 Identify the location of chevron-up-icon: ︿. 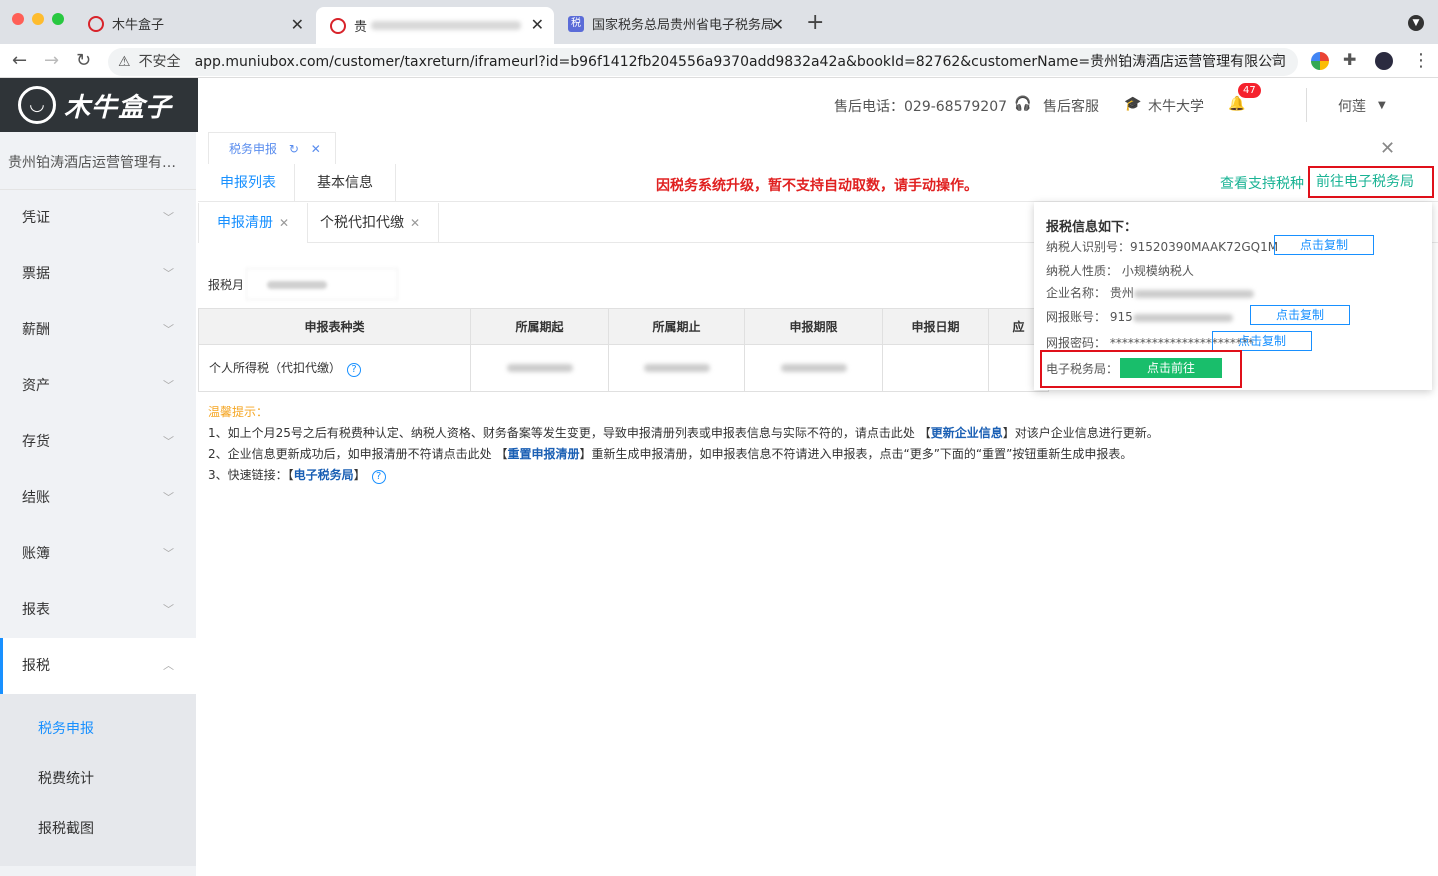
(168, 665).